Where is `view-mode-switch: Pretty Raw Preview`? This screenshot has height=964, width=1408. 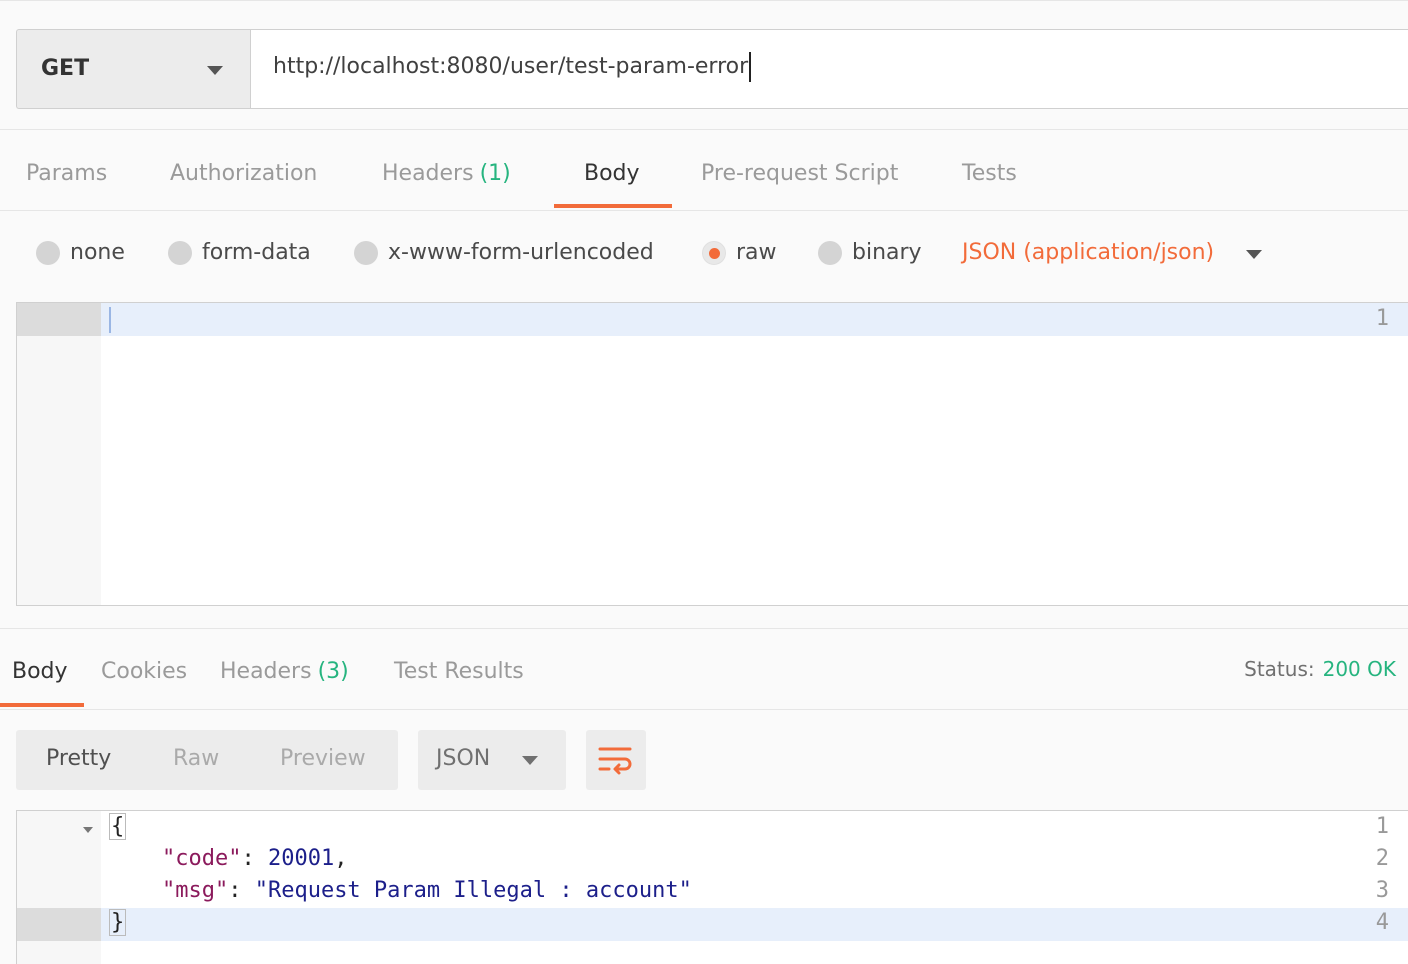
view-mode-switch: Pretty Raw Preview is located at coordinates (207, 760).